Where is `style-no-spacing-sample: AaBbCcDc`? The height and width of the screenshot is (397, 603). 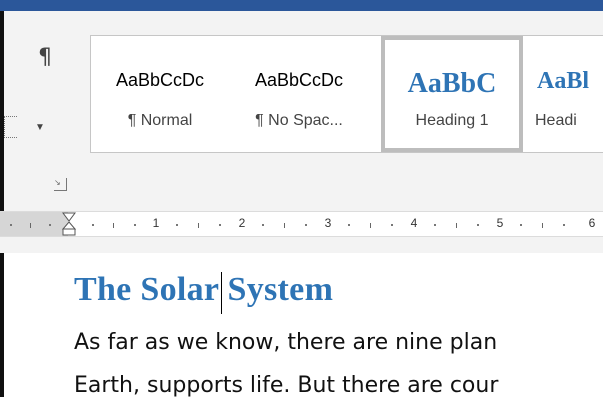
style-no-spacing-sample: AaBbCcDc is located at coordinates (299, 80).